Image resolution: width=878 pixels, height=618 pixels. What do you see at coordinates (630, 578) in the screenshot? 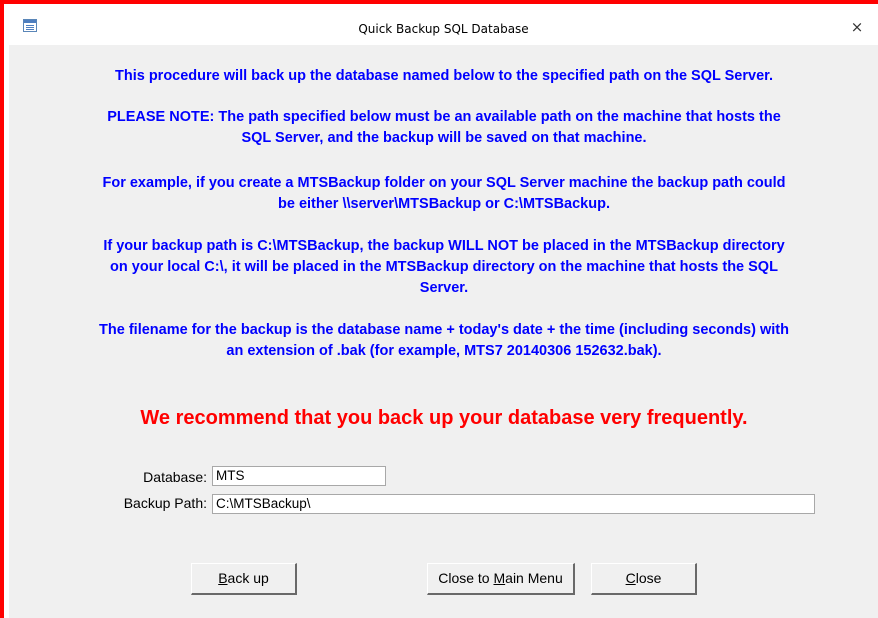
I see `close-mnemonic: C` at bounding box center [630, 578].